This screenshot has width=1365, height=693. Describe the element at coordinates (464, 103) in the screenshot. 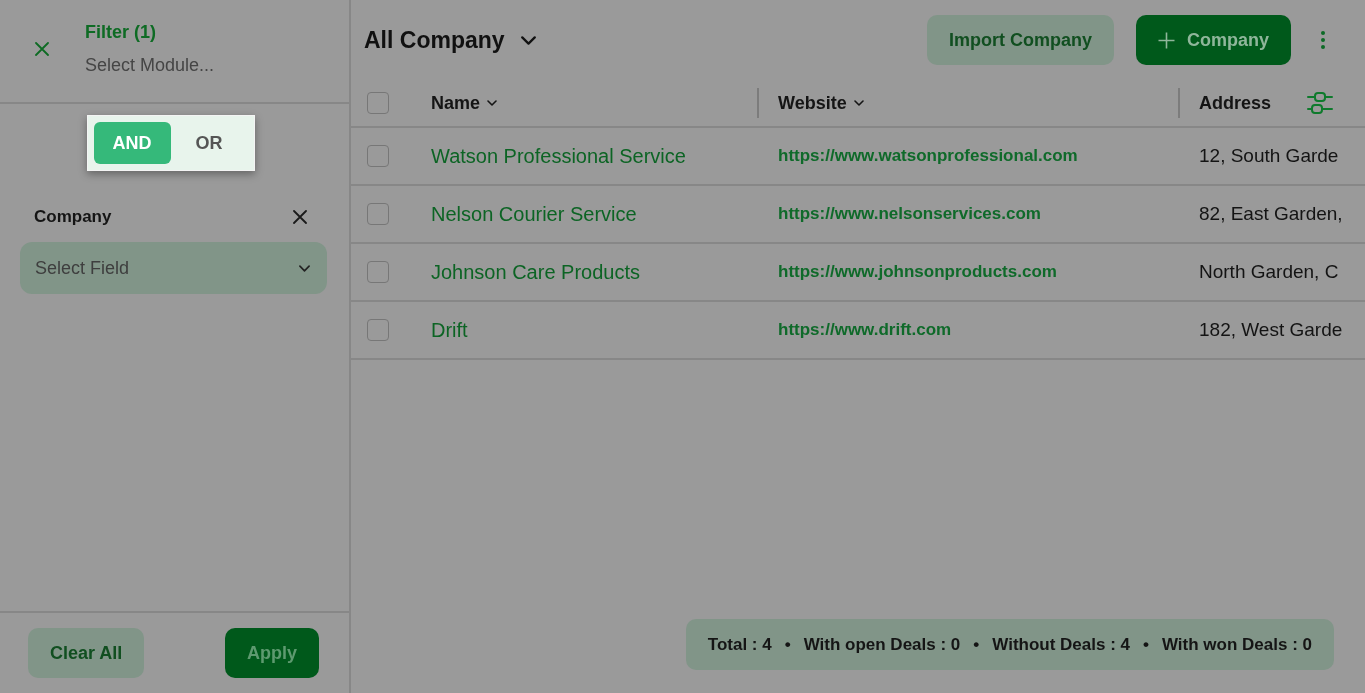

I see `column-header: Name` at that location.